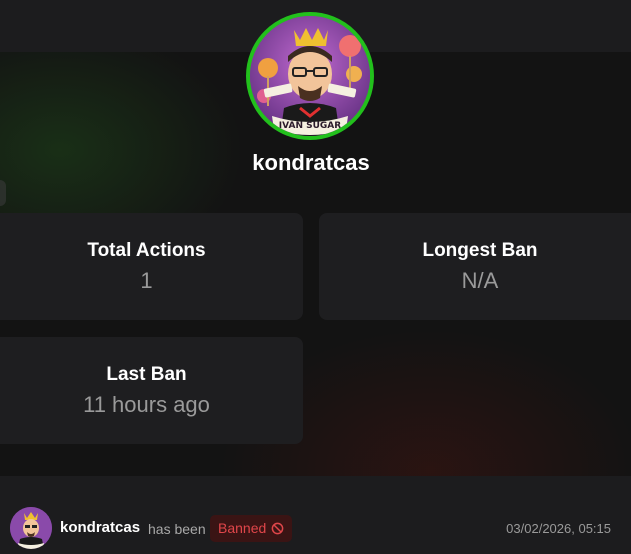 Image resolution: width=631 pixels, height=554 pixels. What do you see at coordinates (480, 250) in the screenshot?
I see `longest-ban-label: Longest Ban` at bounding box center [480, 250].